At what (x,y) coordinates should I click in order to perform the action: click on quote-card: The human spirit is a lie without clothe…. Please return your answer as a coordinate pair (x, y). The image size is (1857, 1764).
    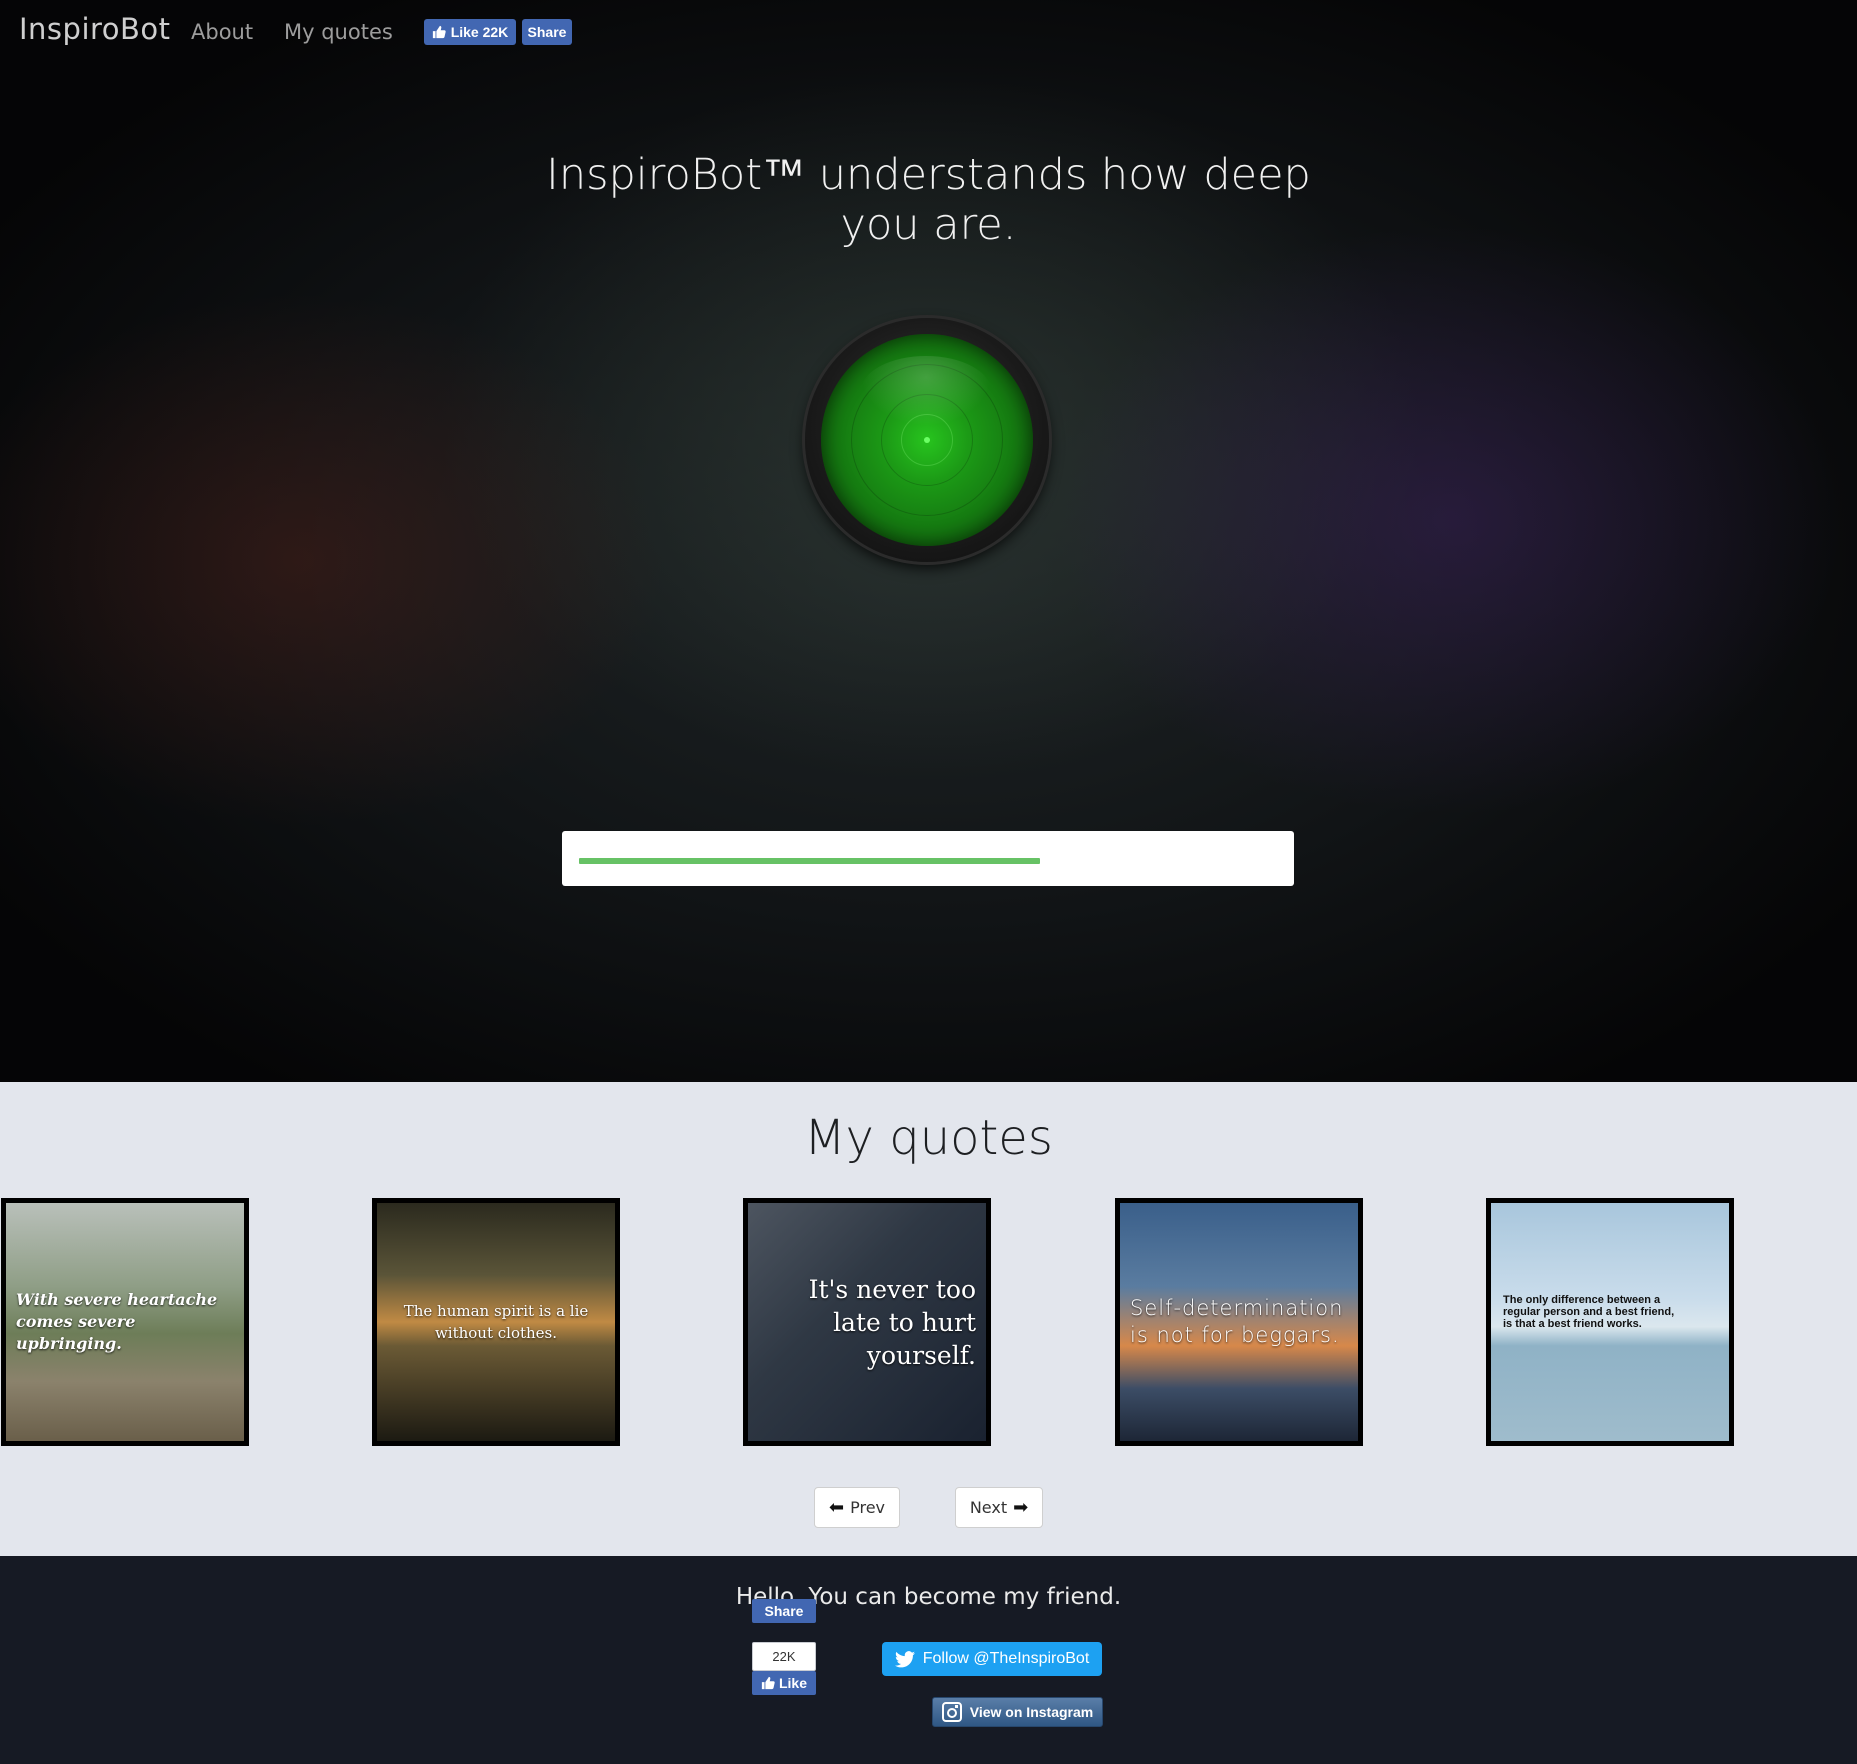
    Looking at the image, I should click on (496, 1322).